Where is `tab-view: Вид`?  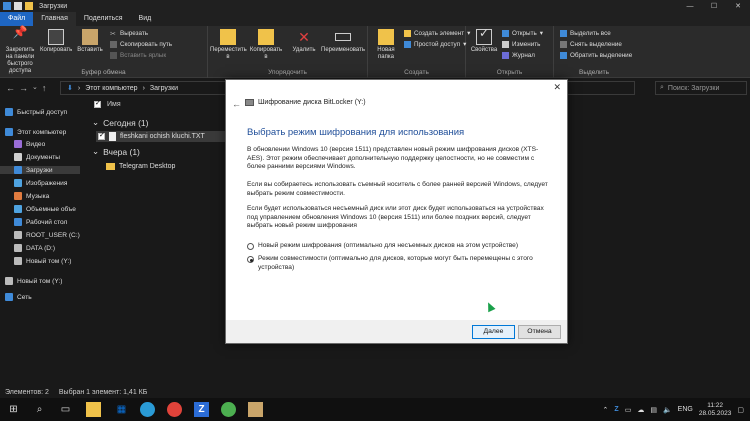 tab-view: Вид is located at coordinates (145, 19).